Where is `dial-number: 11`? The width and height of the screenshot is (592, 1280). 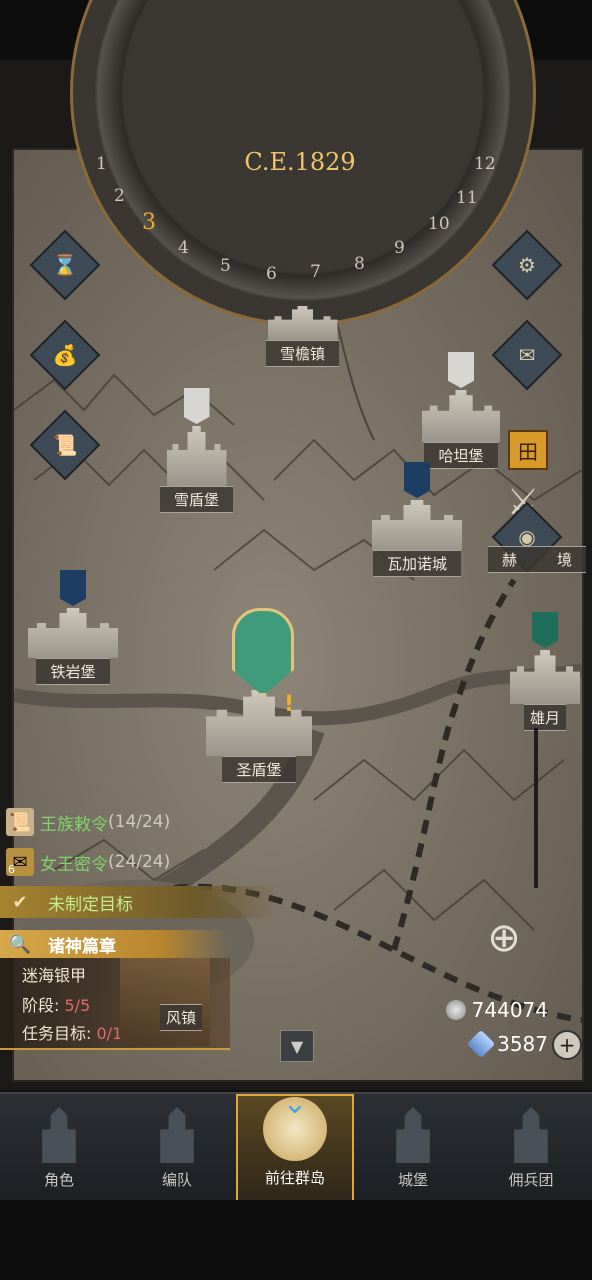
dial-number: 11 is located at coordinates (467, 198).